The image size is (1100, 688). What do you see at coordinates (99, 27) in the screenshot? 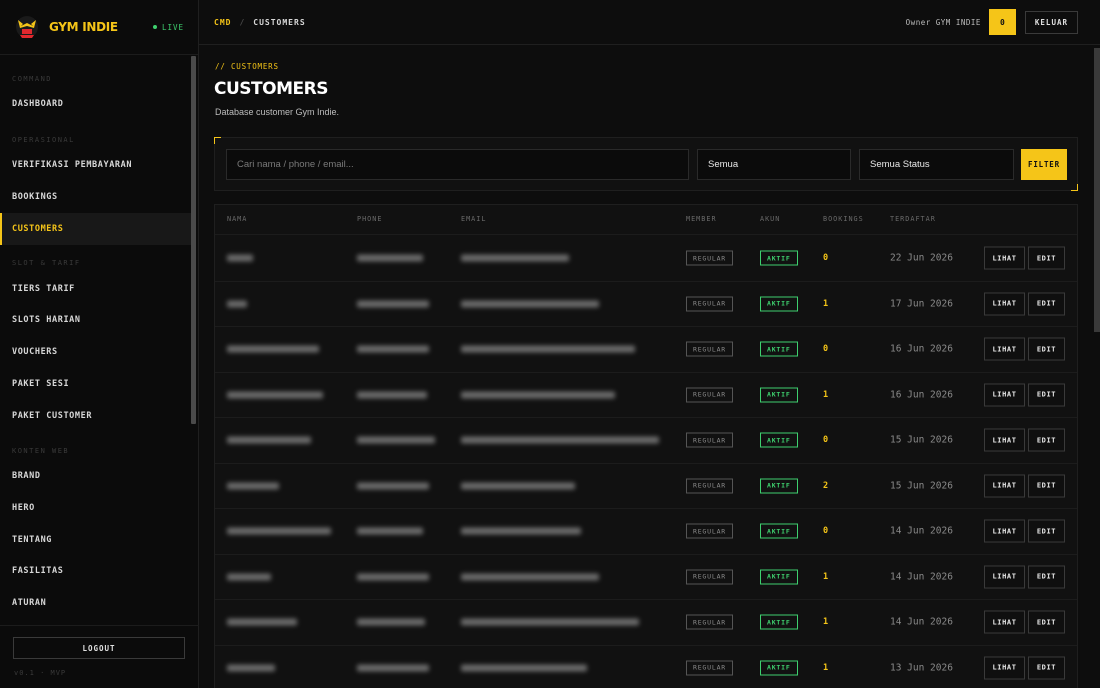
I see `brand-header: GYM INDIE LIVE` at bounding box center [99, 27].